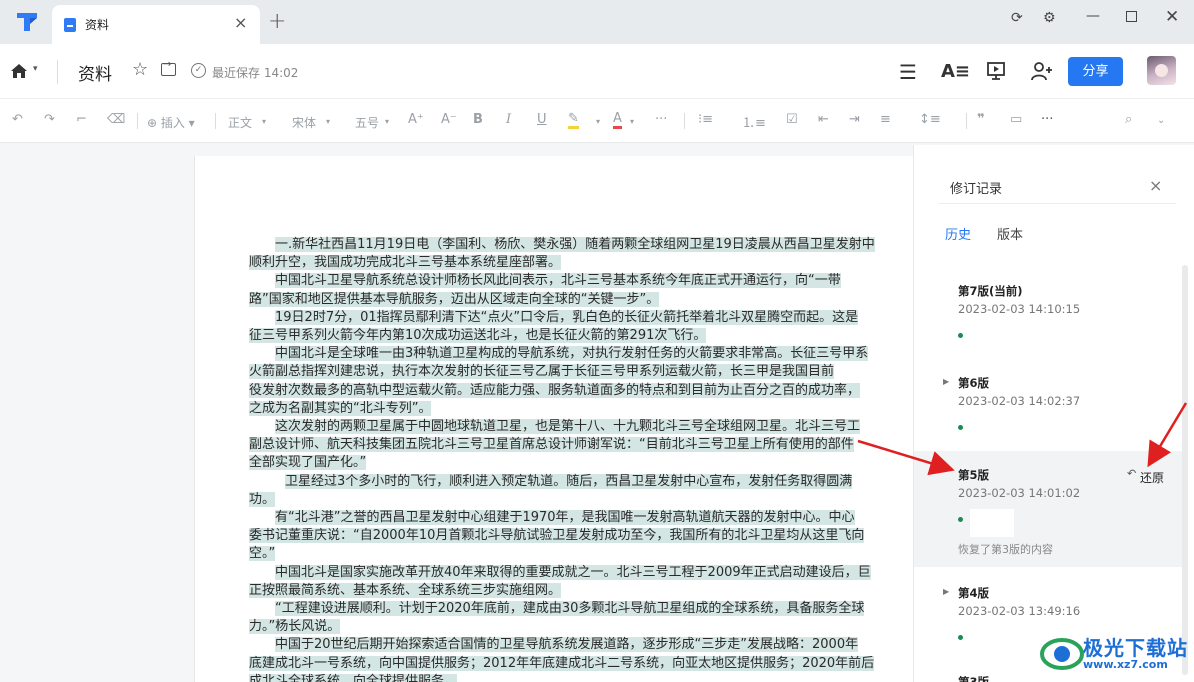 This screenshot has height=682, width=1194. I want to click on annotation-arrow-right, so click(1167, 435).